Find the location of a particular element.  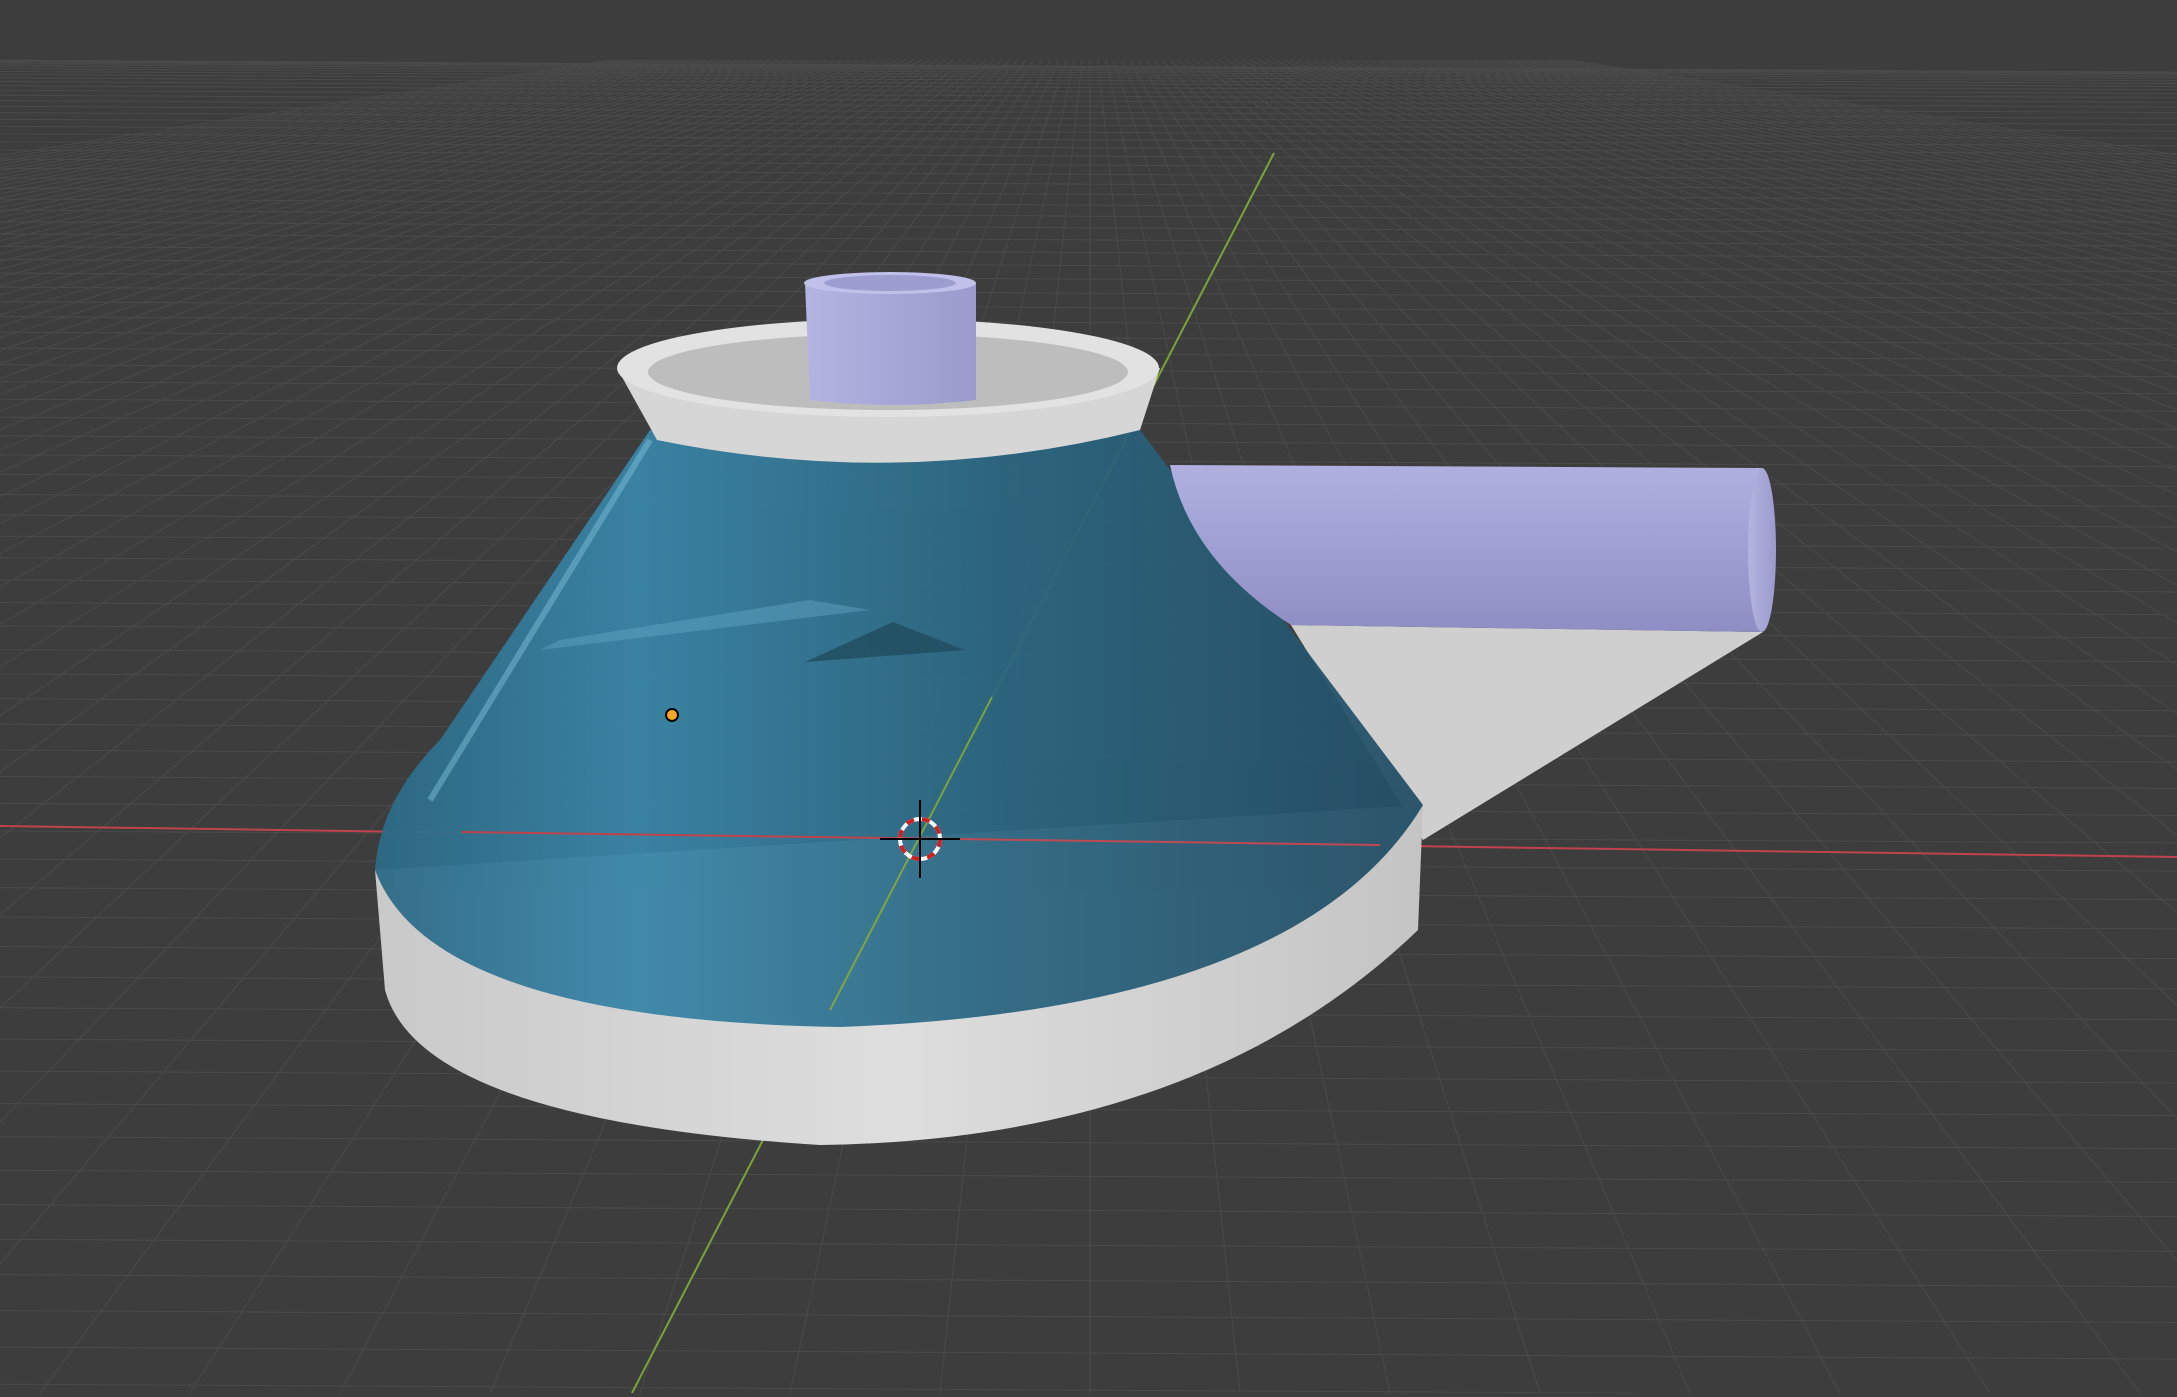

top-tube is located at coordinates (890, 338).